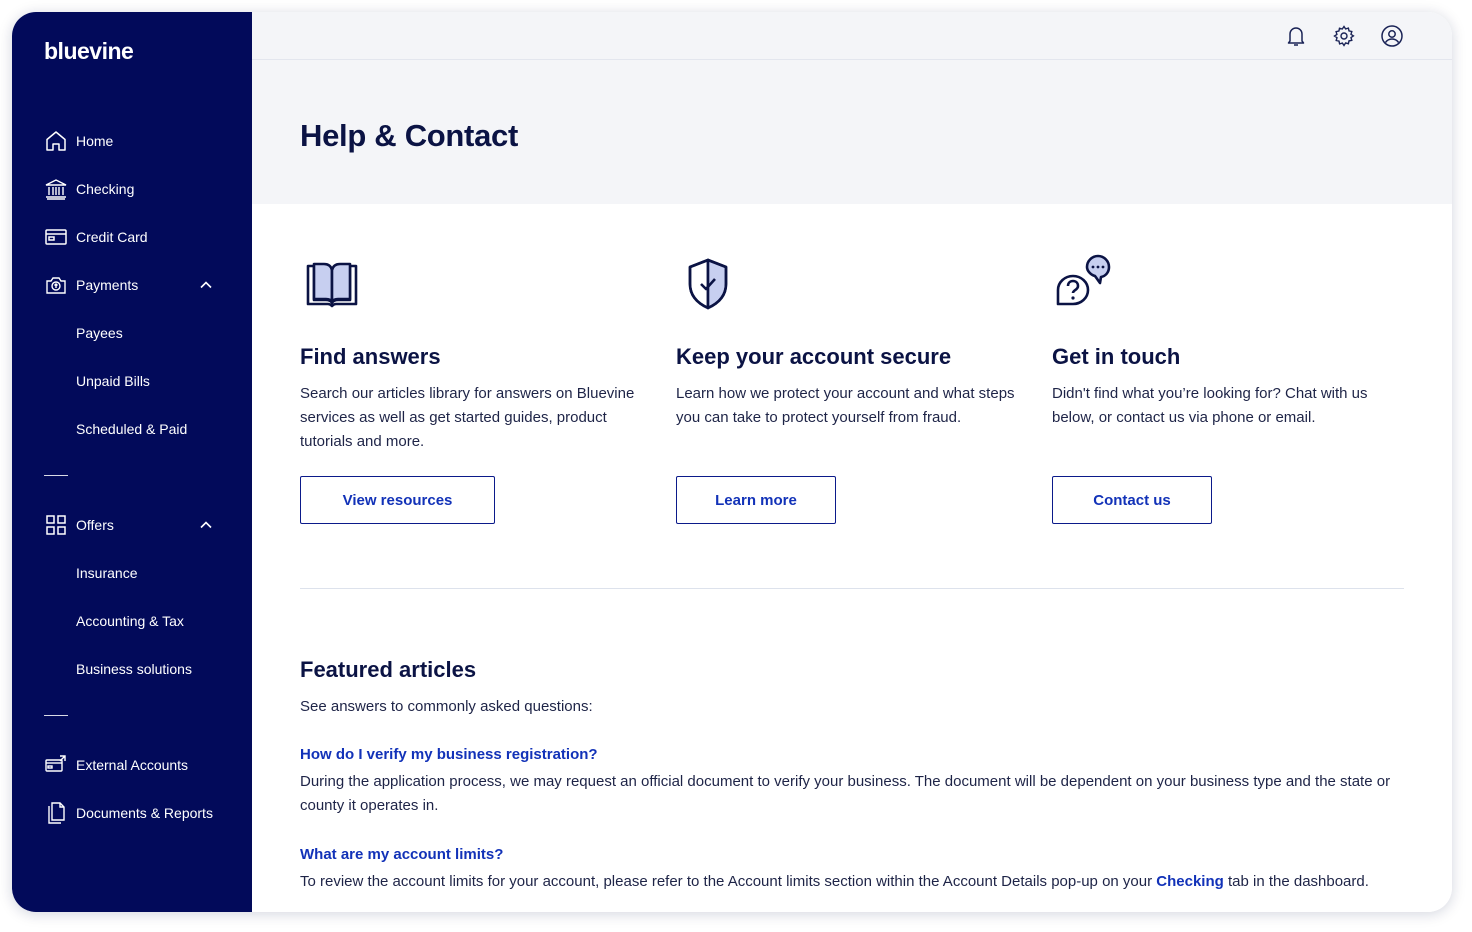 This screenshot has width=1472, height=932. I want to click on sidebar-item-business-solutions: Business solutions, so click(132, 669).